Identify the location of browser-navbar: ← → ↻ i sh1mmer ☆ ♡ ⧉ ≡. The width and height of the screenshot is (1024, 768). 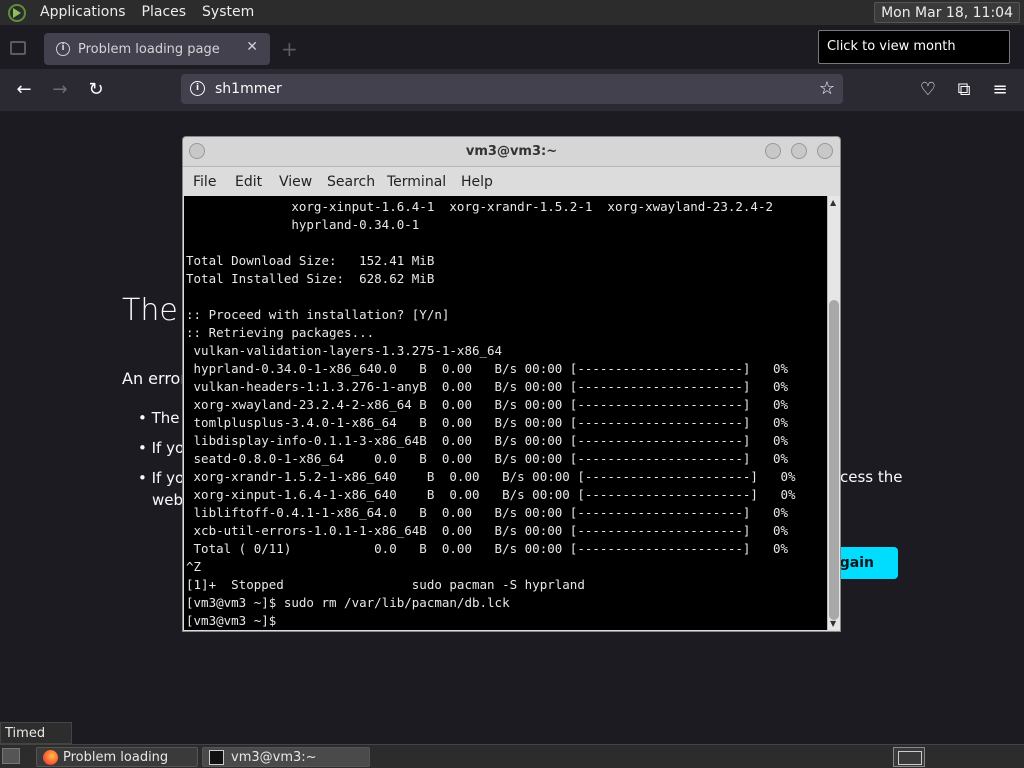
(512, 90).